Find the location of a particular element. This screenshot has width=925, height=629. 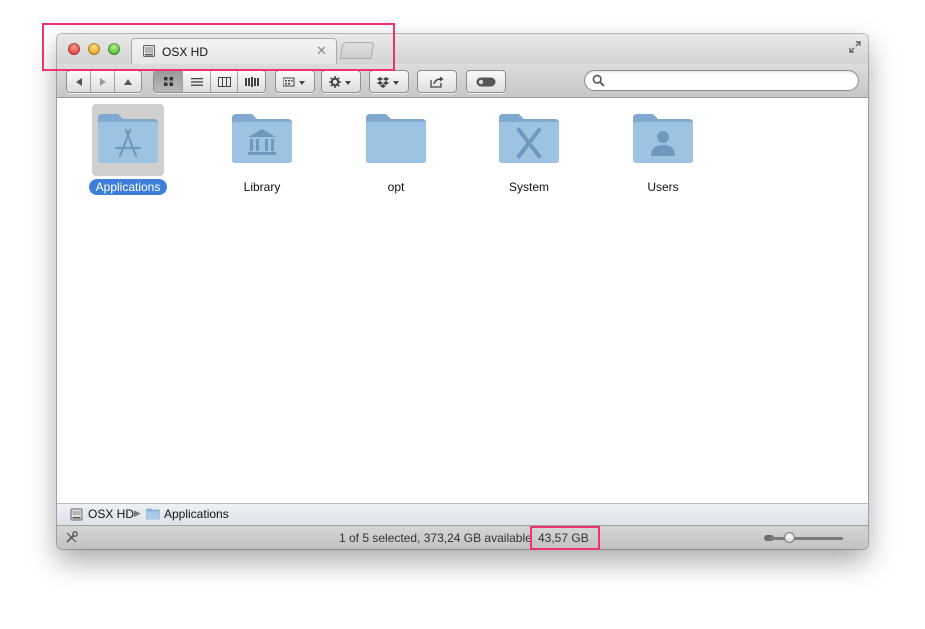

path-item-osx-hd: OSX HD is located at coordinates (102, 514).